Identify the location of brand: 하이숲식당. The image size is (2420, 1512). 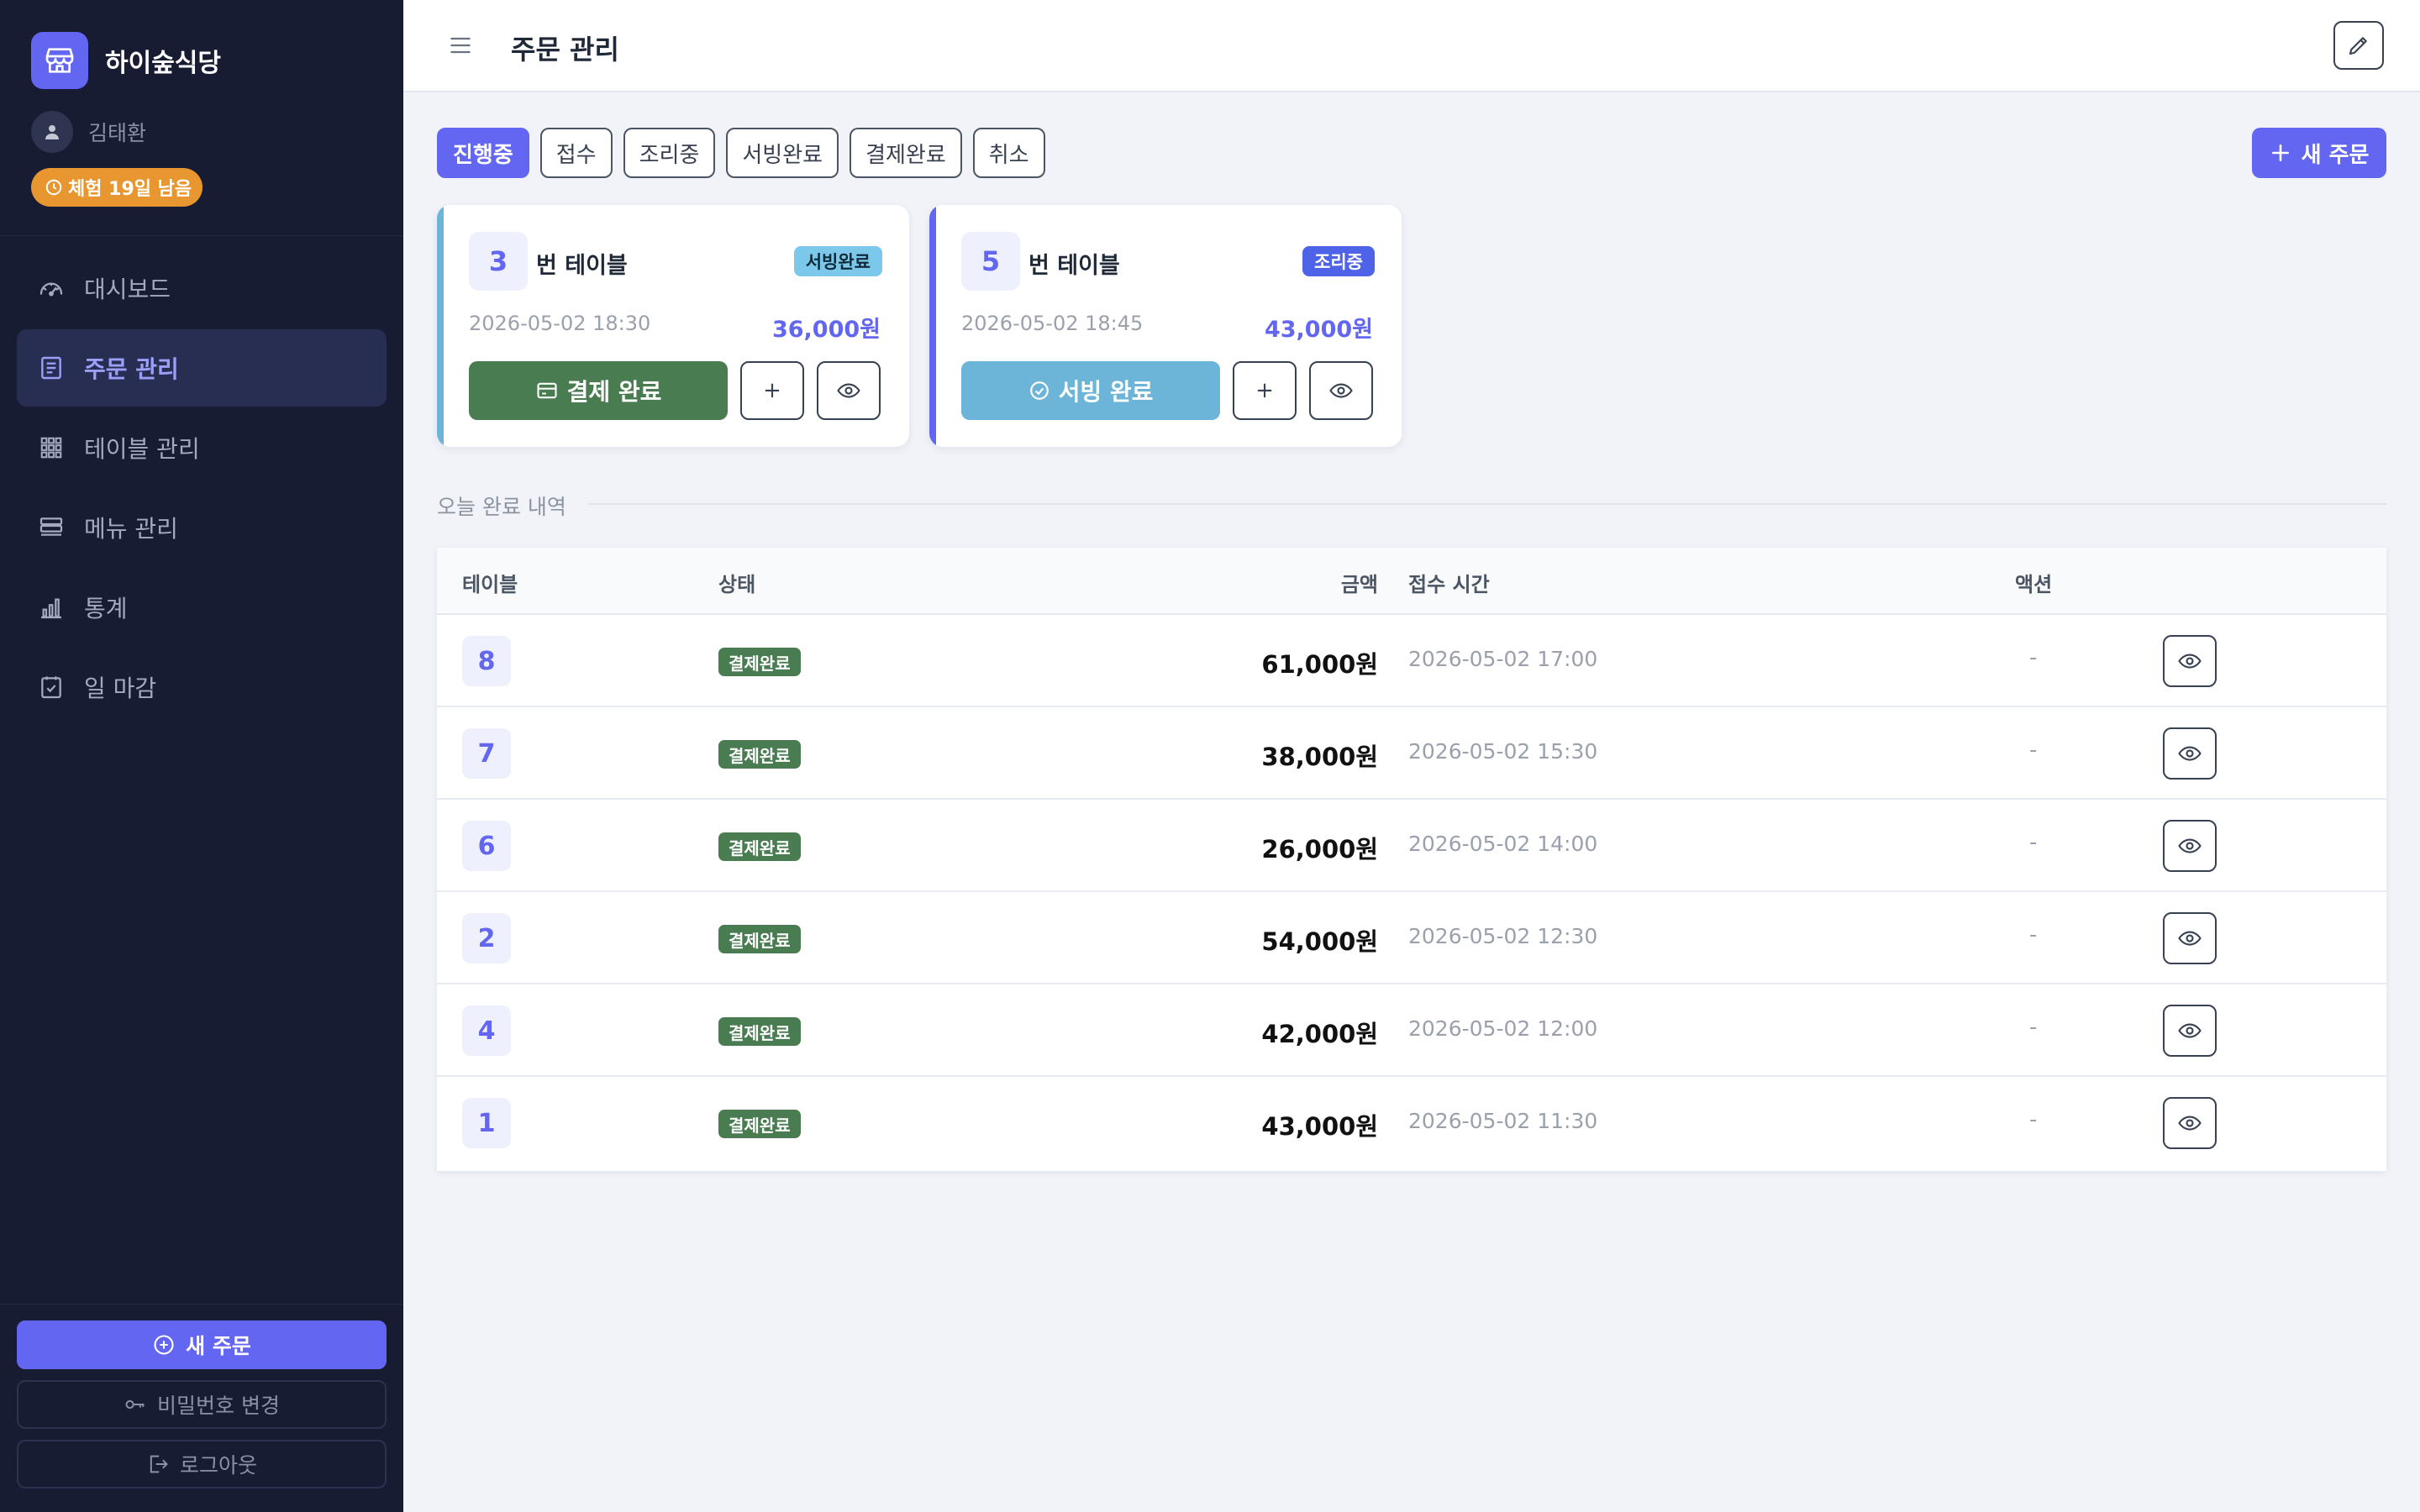
(126, 60).